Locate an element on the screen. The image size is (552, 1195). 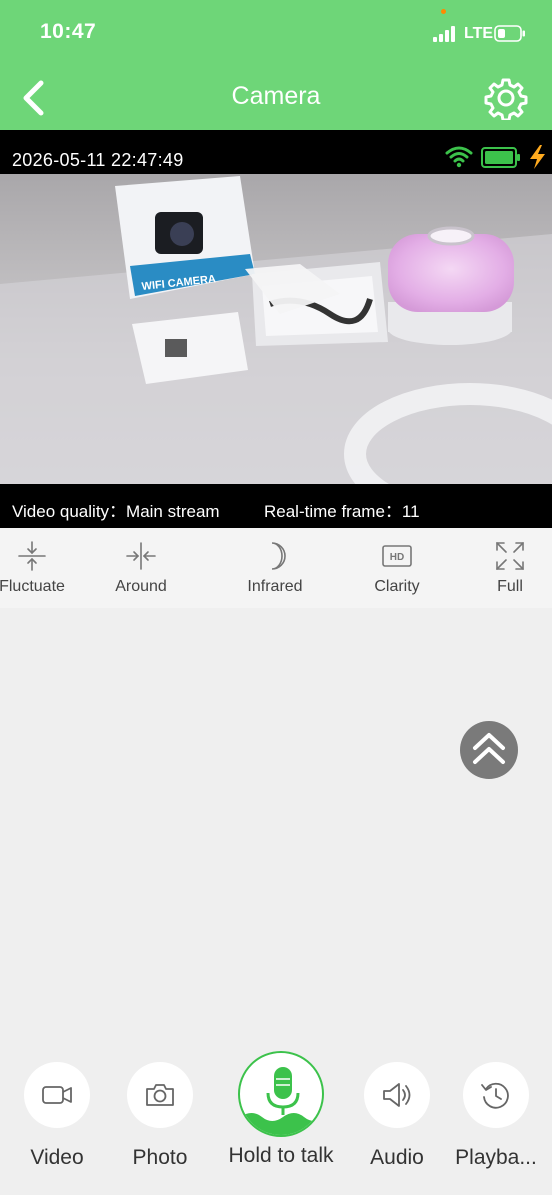
svg-text: HD is located at coordinates (397, 557).